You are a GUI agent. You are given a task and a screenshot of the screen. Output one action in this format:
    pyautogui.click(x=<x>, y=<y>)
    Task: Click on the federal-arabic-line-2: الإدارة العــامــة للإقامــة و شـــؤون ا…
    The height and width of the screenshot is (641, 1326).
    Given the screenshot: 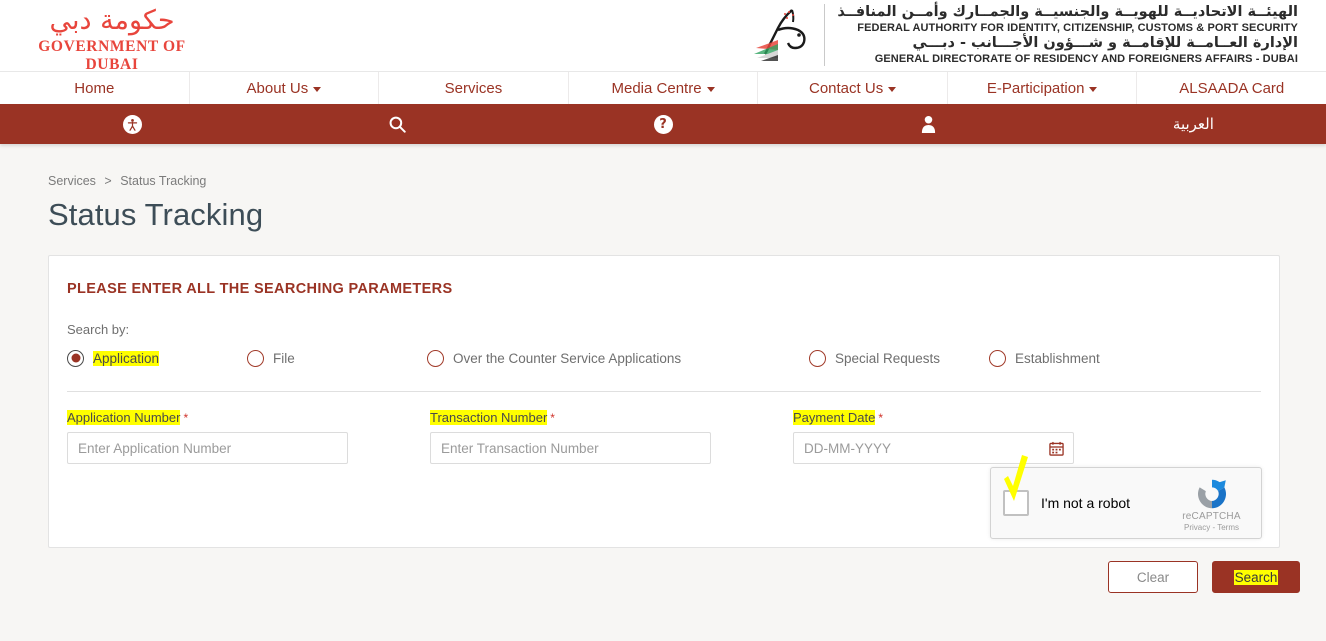 What is the action you would take?
    pyautogui.click(x=1105, y=43)
    